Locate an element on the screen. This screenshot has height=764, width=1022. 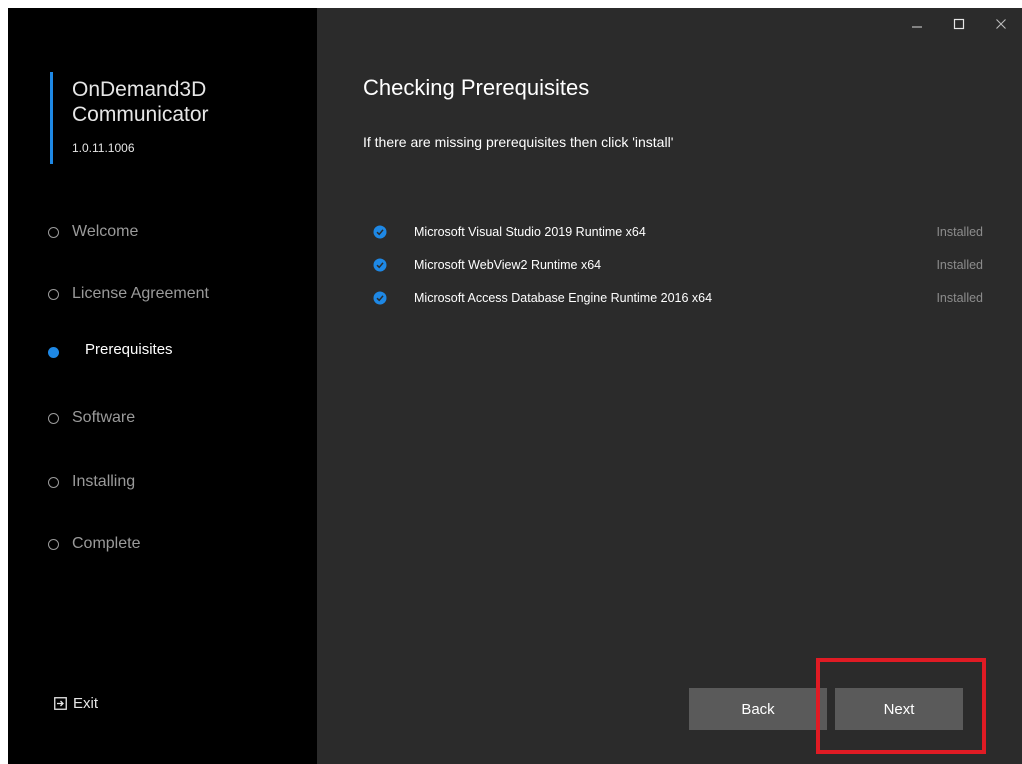
step-installing: Installing is located at coordinates (91, 482).